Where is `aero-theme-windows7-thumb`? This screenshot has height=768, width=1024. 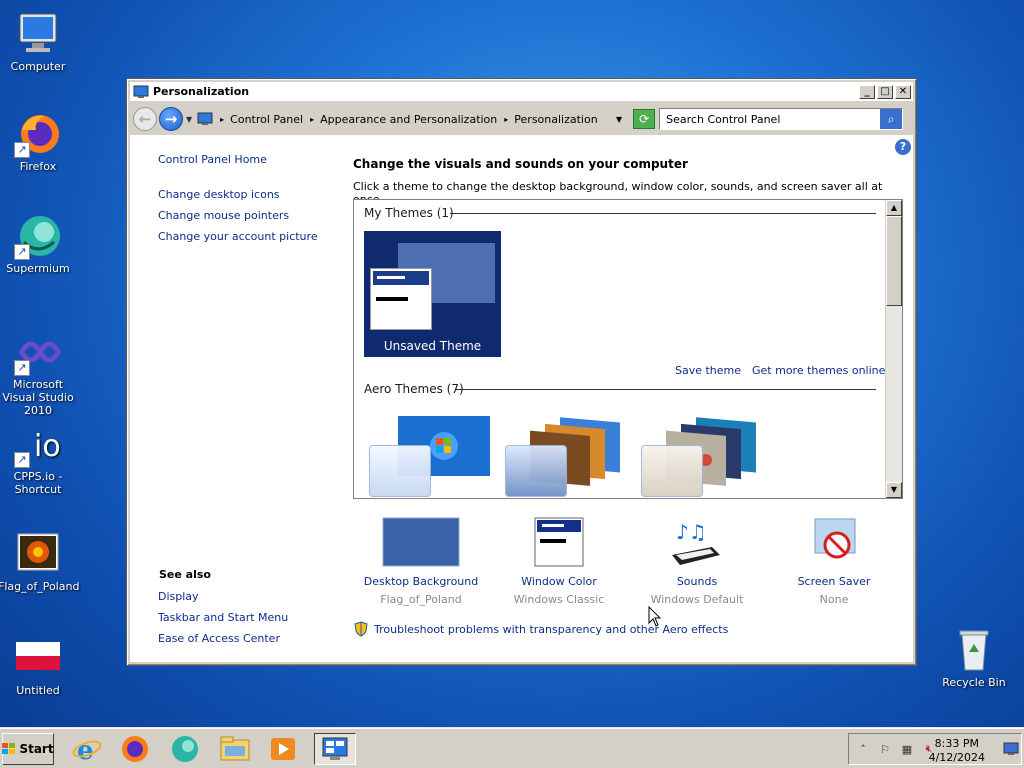 aero-theme-windows7-thumb is located at coordinates (429, 454).